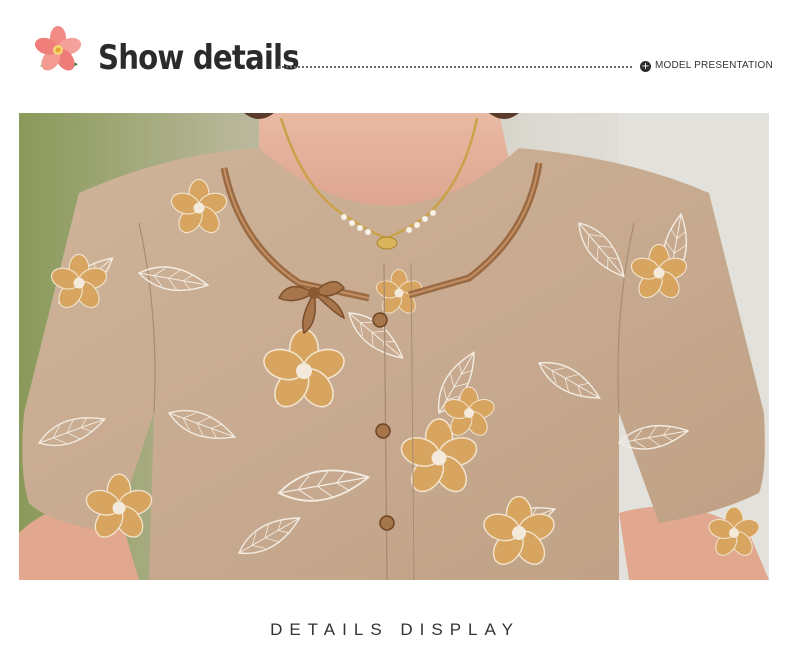  What do you see at coordinates (395, 629) in the screenshot?
I see `details-display-caption: DETAILS DISPLAY` at bounding box center [395, 629].